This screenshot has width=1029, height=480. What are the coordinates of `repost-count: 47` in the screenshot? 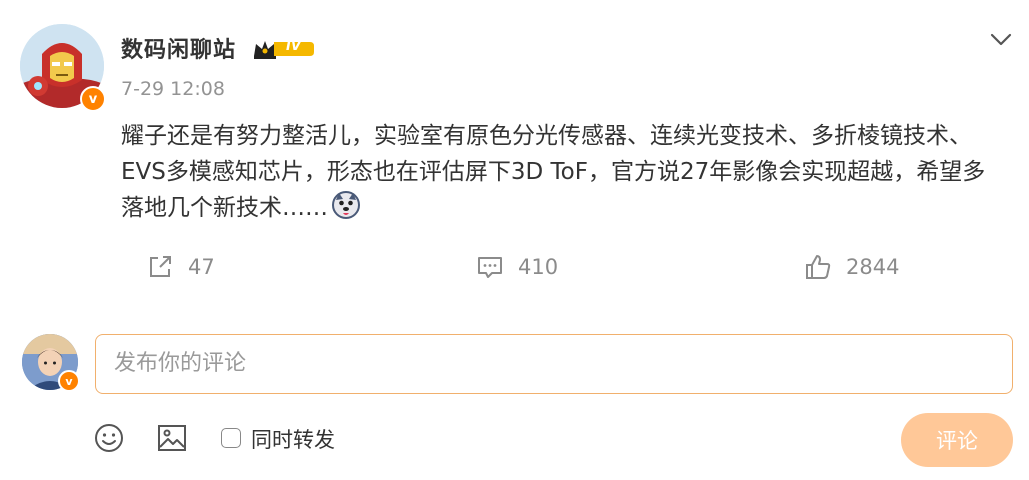 It's located at (201, 267).